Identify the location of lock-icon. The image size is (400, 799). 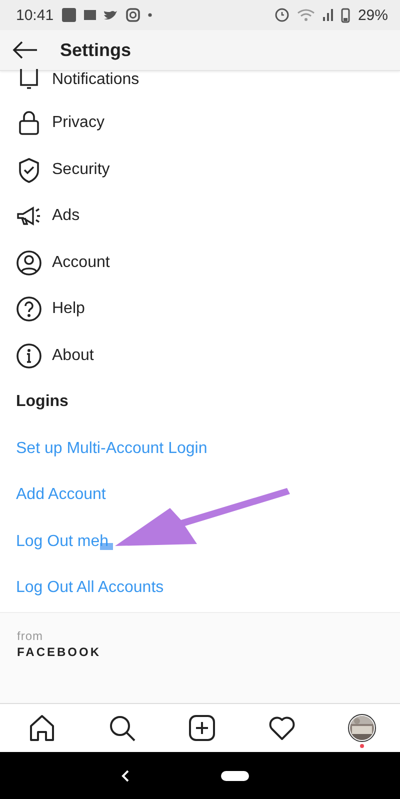
(29, 123).